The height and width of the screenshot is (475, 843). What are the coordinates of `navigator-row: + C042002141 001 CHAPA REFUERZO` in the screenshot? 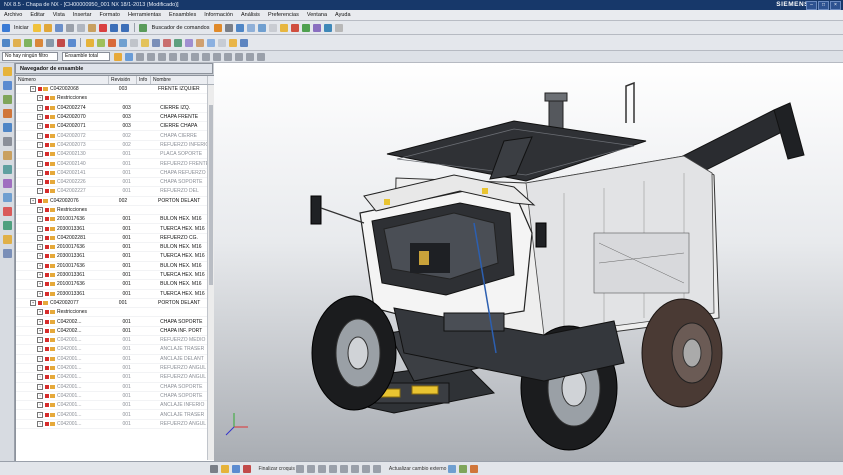 It's located at (115, 173).